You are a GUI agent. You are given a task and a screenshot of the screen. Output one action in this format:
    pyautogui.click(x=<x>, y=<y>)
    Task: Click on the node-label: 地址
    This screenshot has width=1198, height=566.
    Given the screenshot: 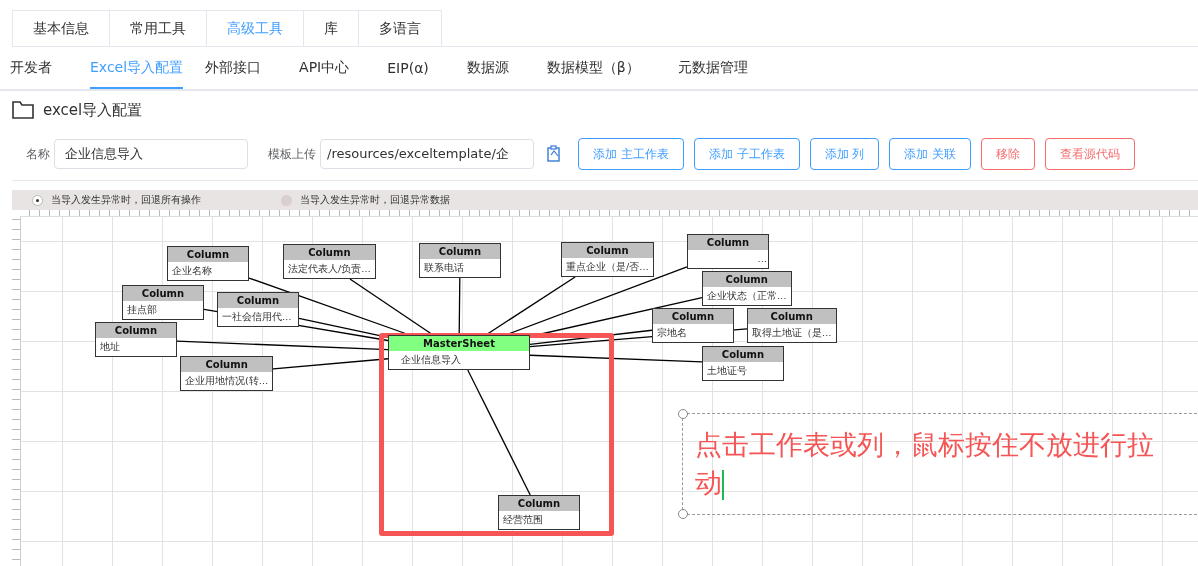 What is the action you would take?
    pyautogui.click(x=110, y=347)
    